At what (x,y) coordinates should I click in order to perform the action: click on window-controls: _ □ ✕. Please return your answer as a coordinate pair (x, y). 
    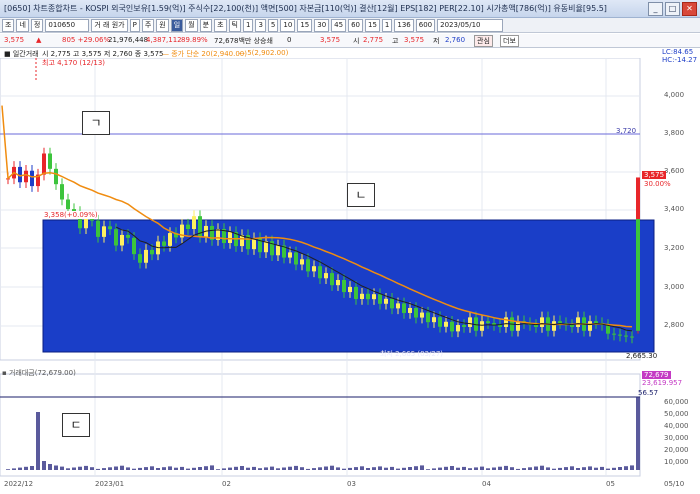
    Looking at the image, I should click on (672, 9).